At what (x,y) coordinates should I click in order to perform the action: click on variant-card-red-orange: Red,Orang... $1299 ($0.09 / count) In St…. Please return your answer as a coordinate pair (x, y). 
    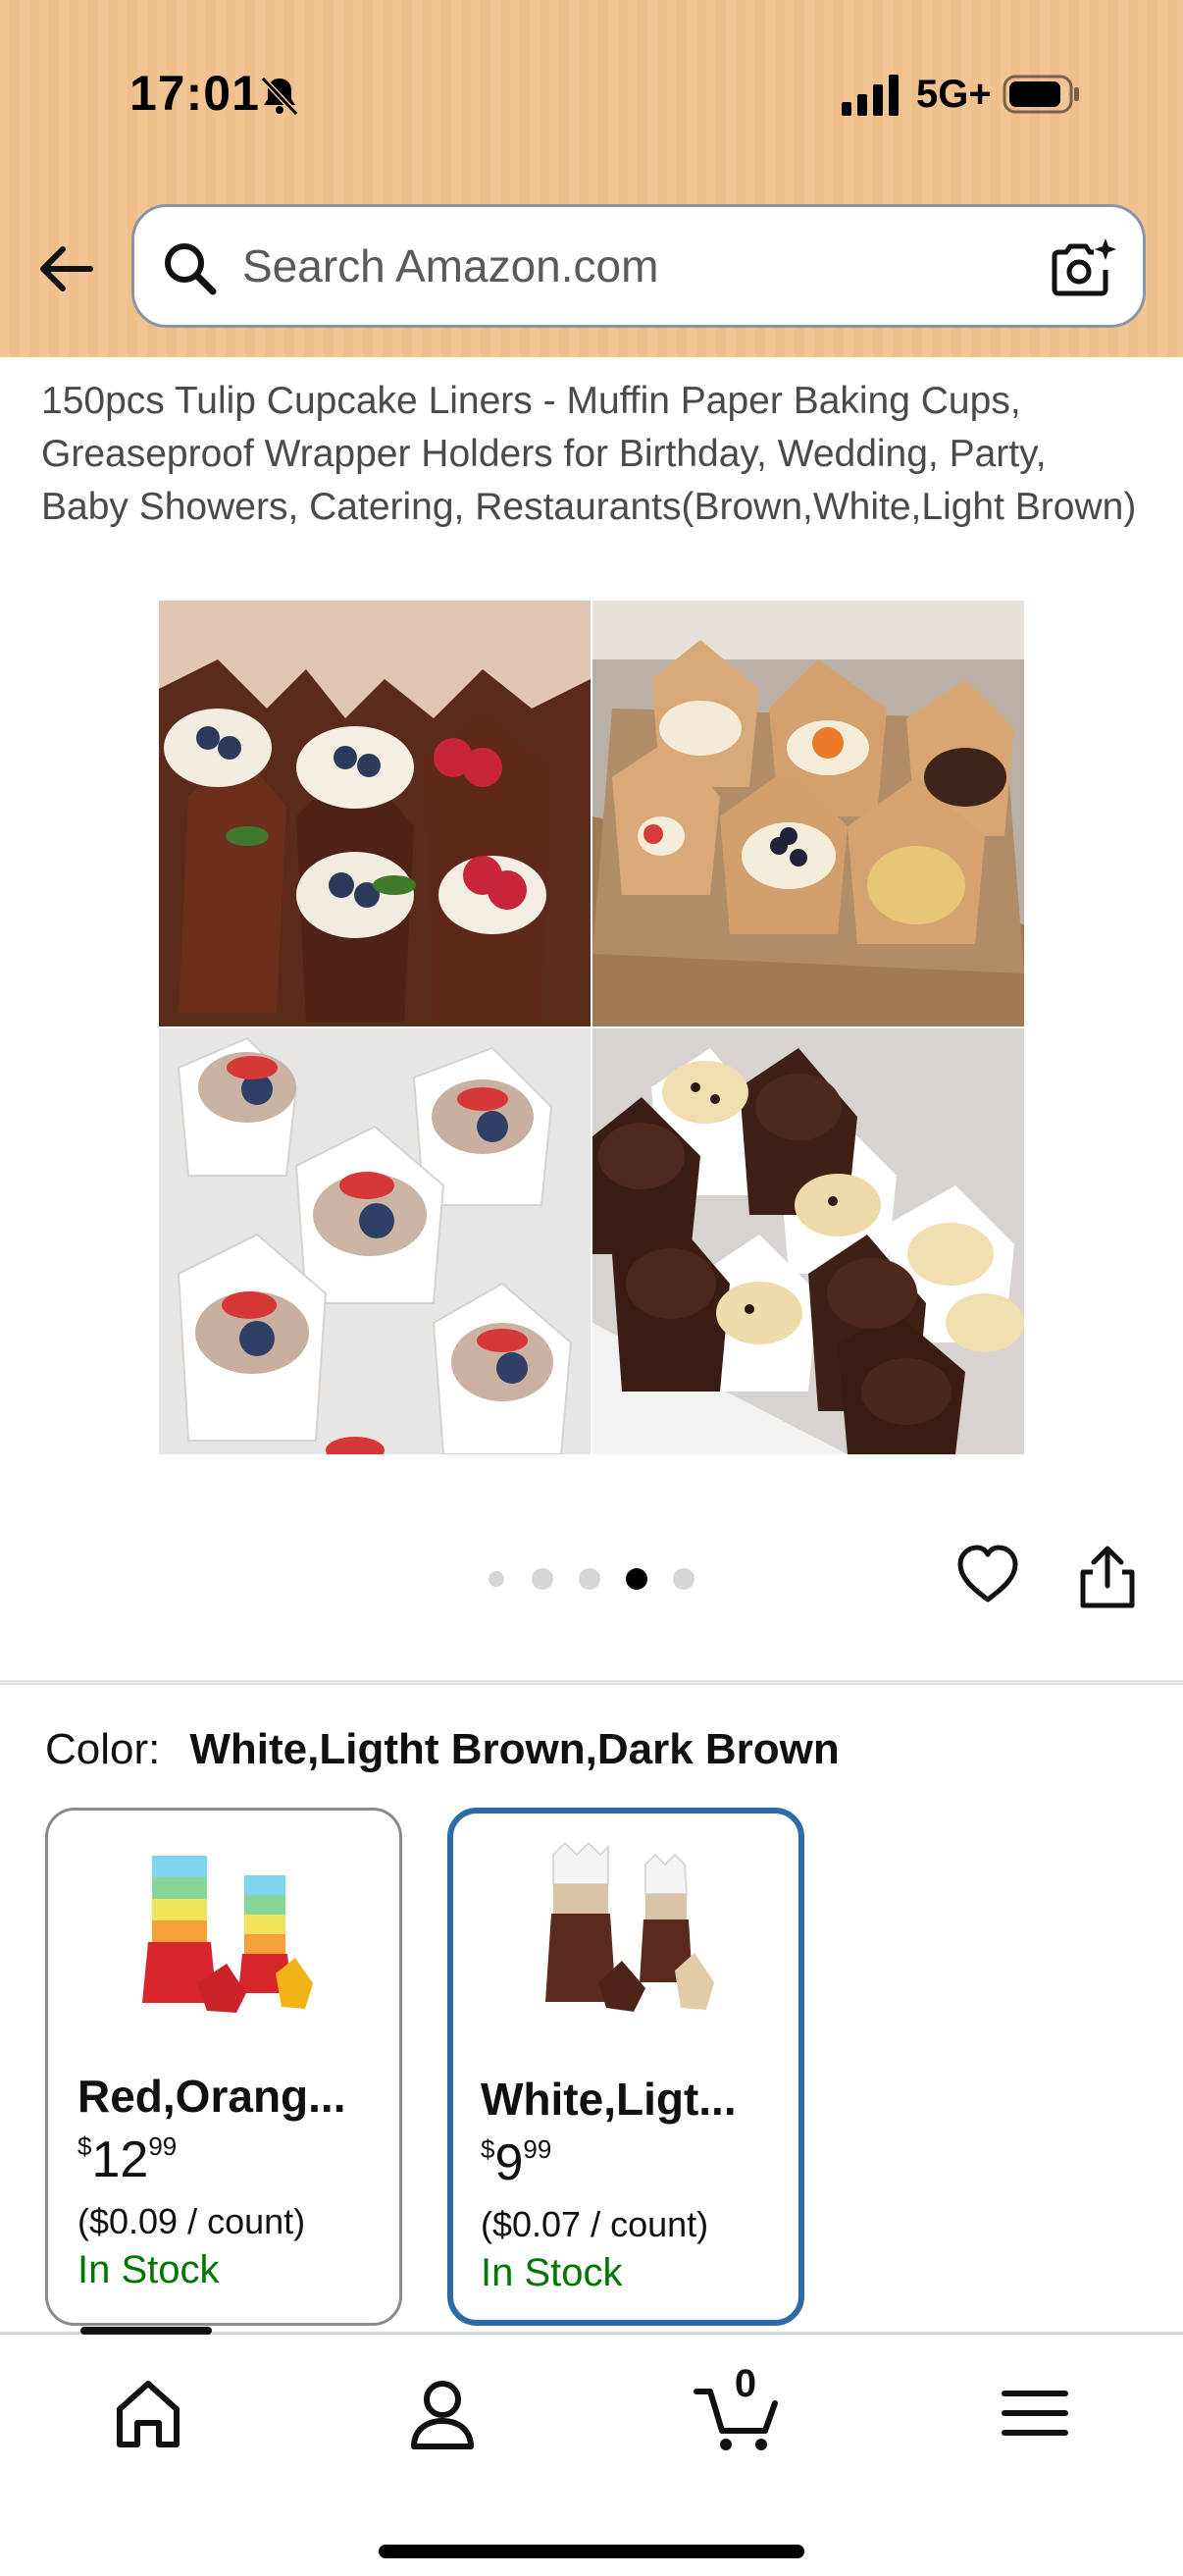
    Looking at the image, I should click on (223, 2067).